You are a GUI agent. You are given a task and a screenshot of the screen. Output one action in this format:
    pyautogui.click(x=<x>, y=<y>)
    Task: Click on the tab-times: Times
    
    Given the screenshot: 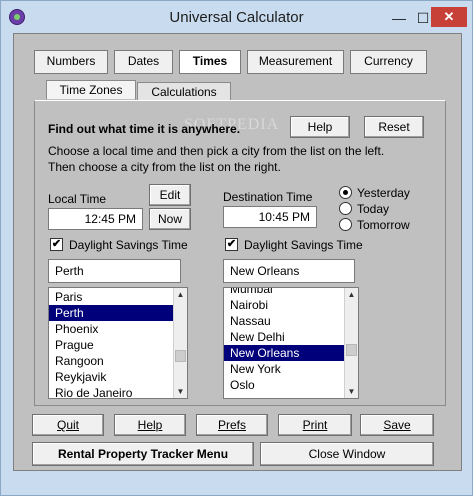 What is the action you would take?
    pyautogui.click(x=210, y=62)
    